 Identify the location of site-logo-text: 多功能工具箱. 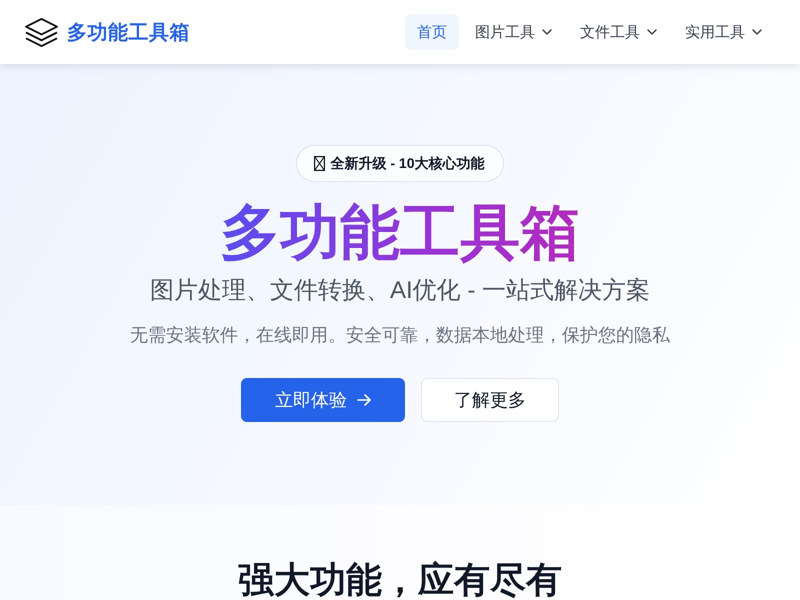
(128, 32).